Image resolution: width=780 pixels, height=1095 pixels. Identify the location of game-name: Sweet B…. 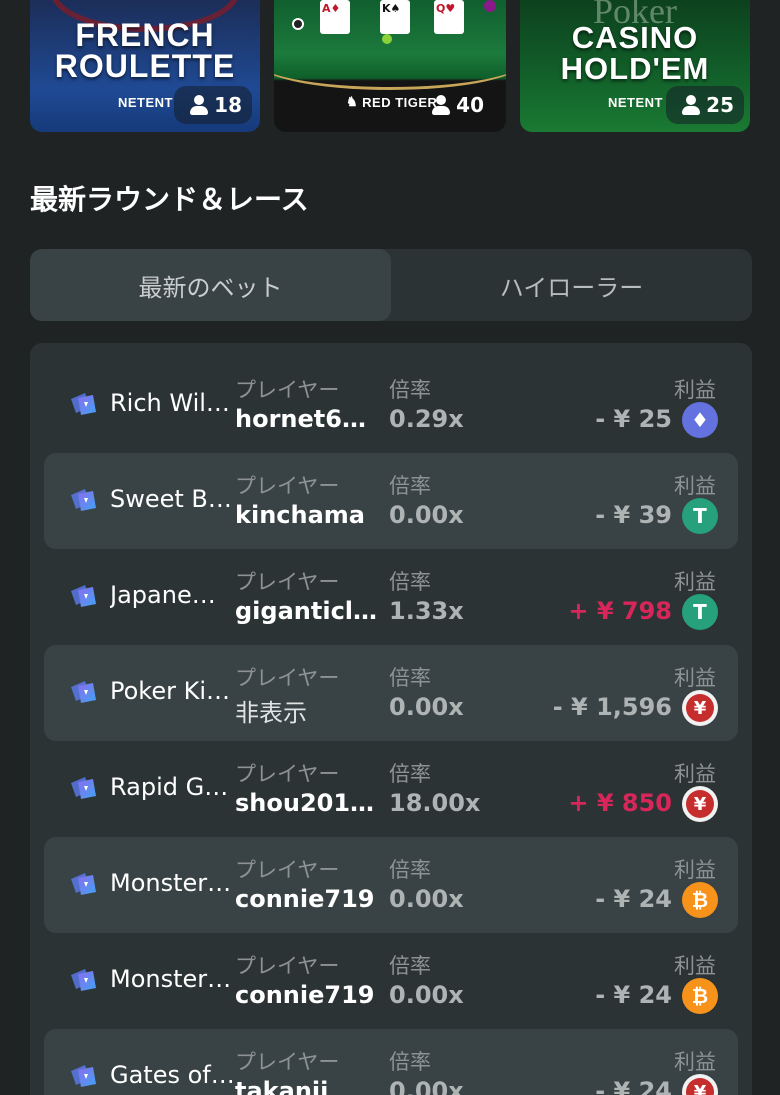
(172, 499).